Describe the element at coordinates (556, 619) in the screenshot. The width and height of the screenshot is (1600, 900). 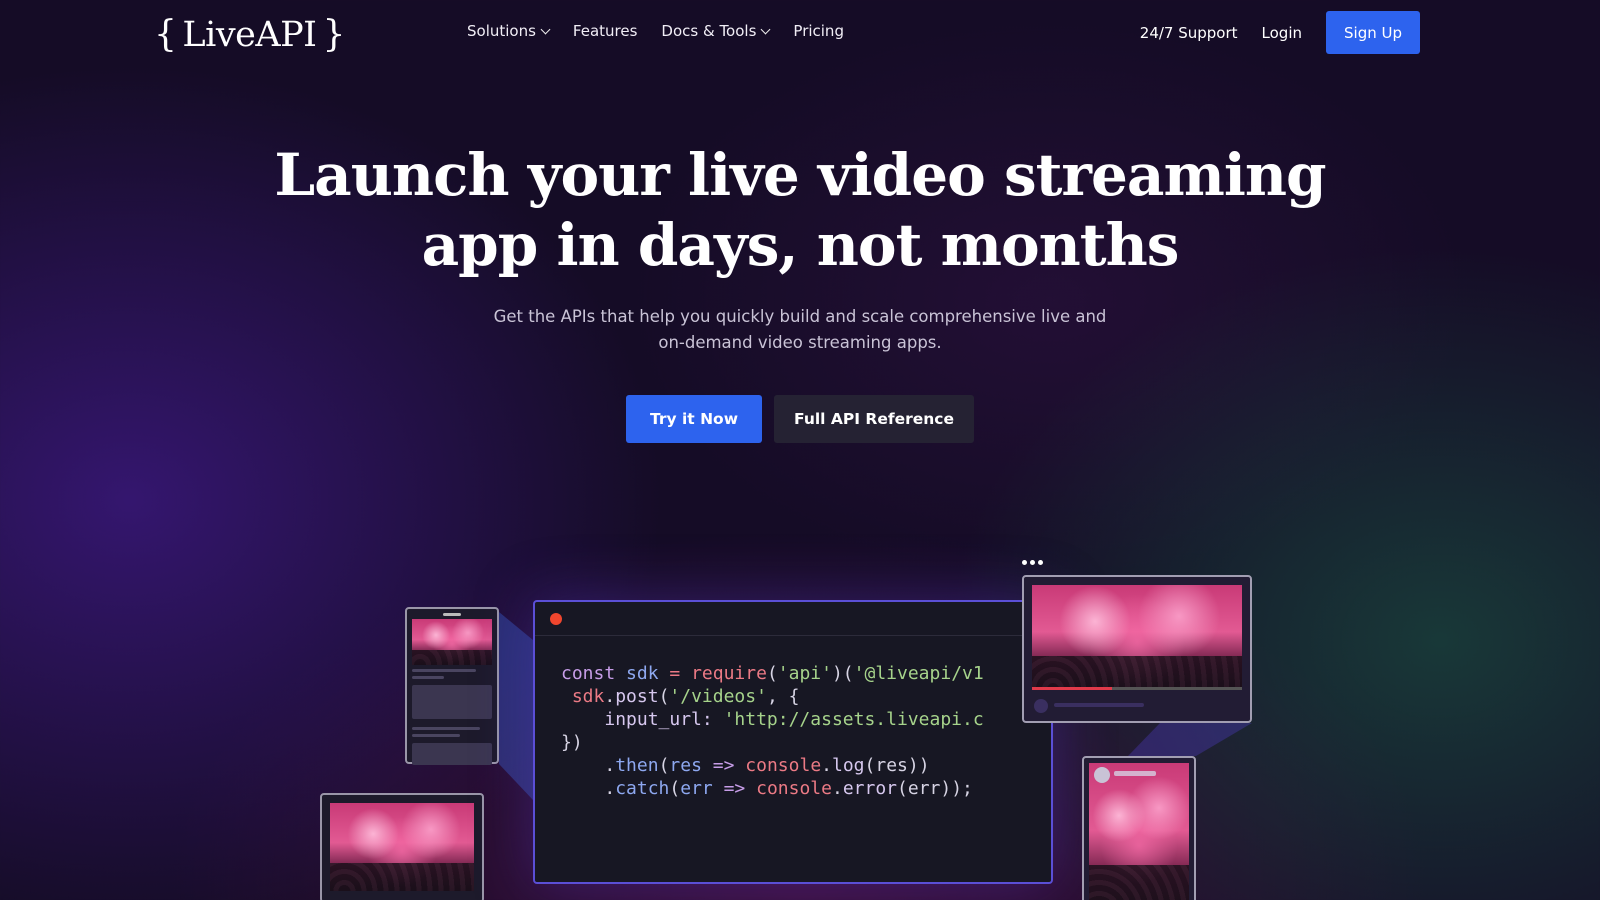
I see `record-dot-icon` at that location.